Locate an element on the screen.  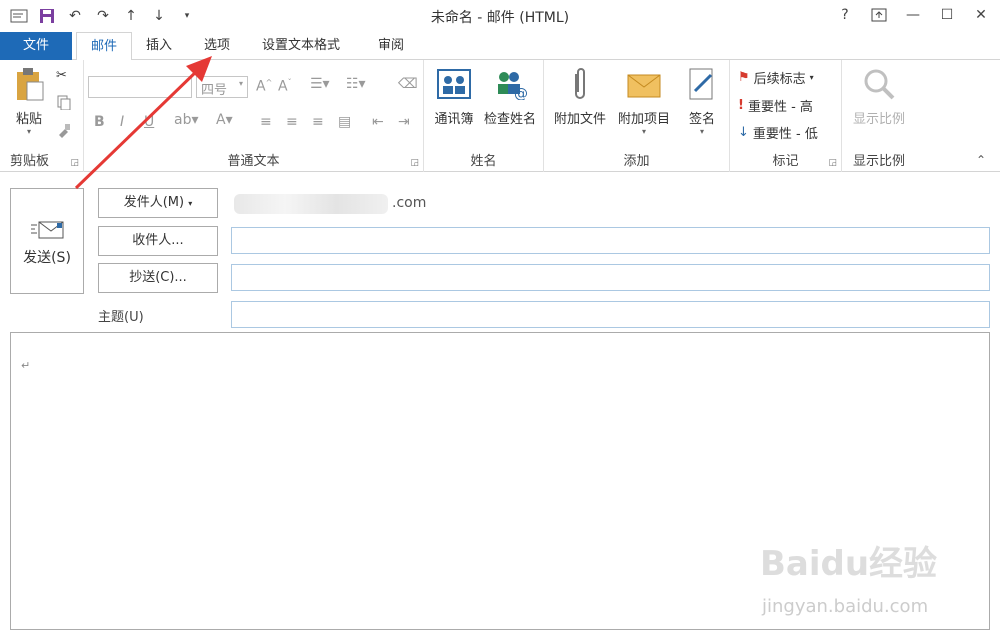
address-book-icon is located at coordinates (454, 84).